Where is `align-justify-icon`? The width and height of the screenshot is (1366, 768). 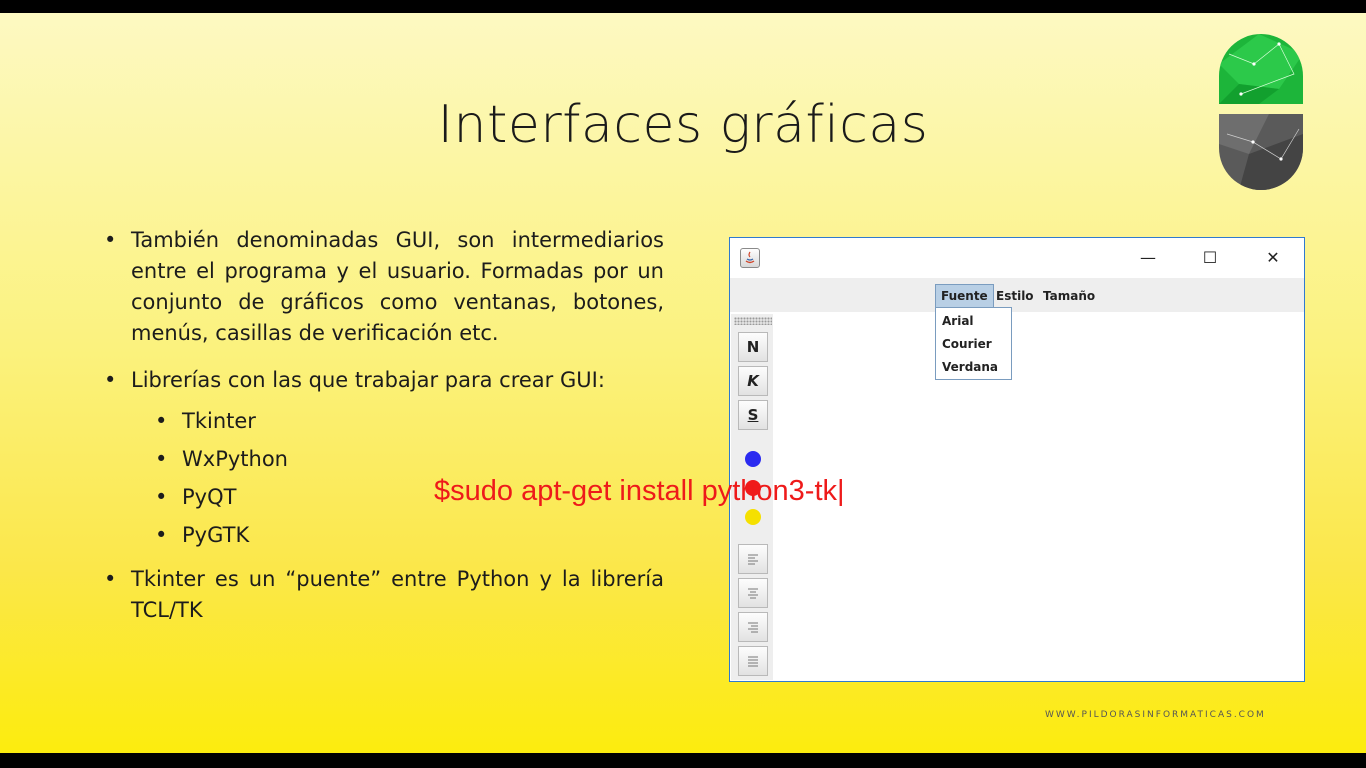
align-justify-icon is located at coordinates (753, 661).